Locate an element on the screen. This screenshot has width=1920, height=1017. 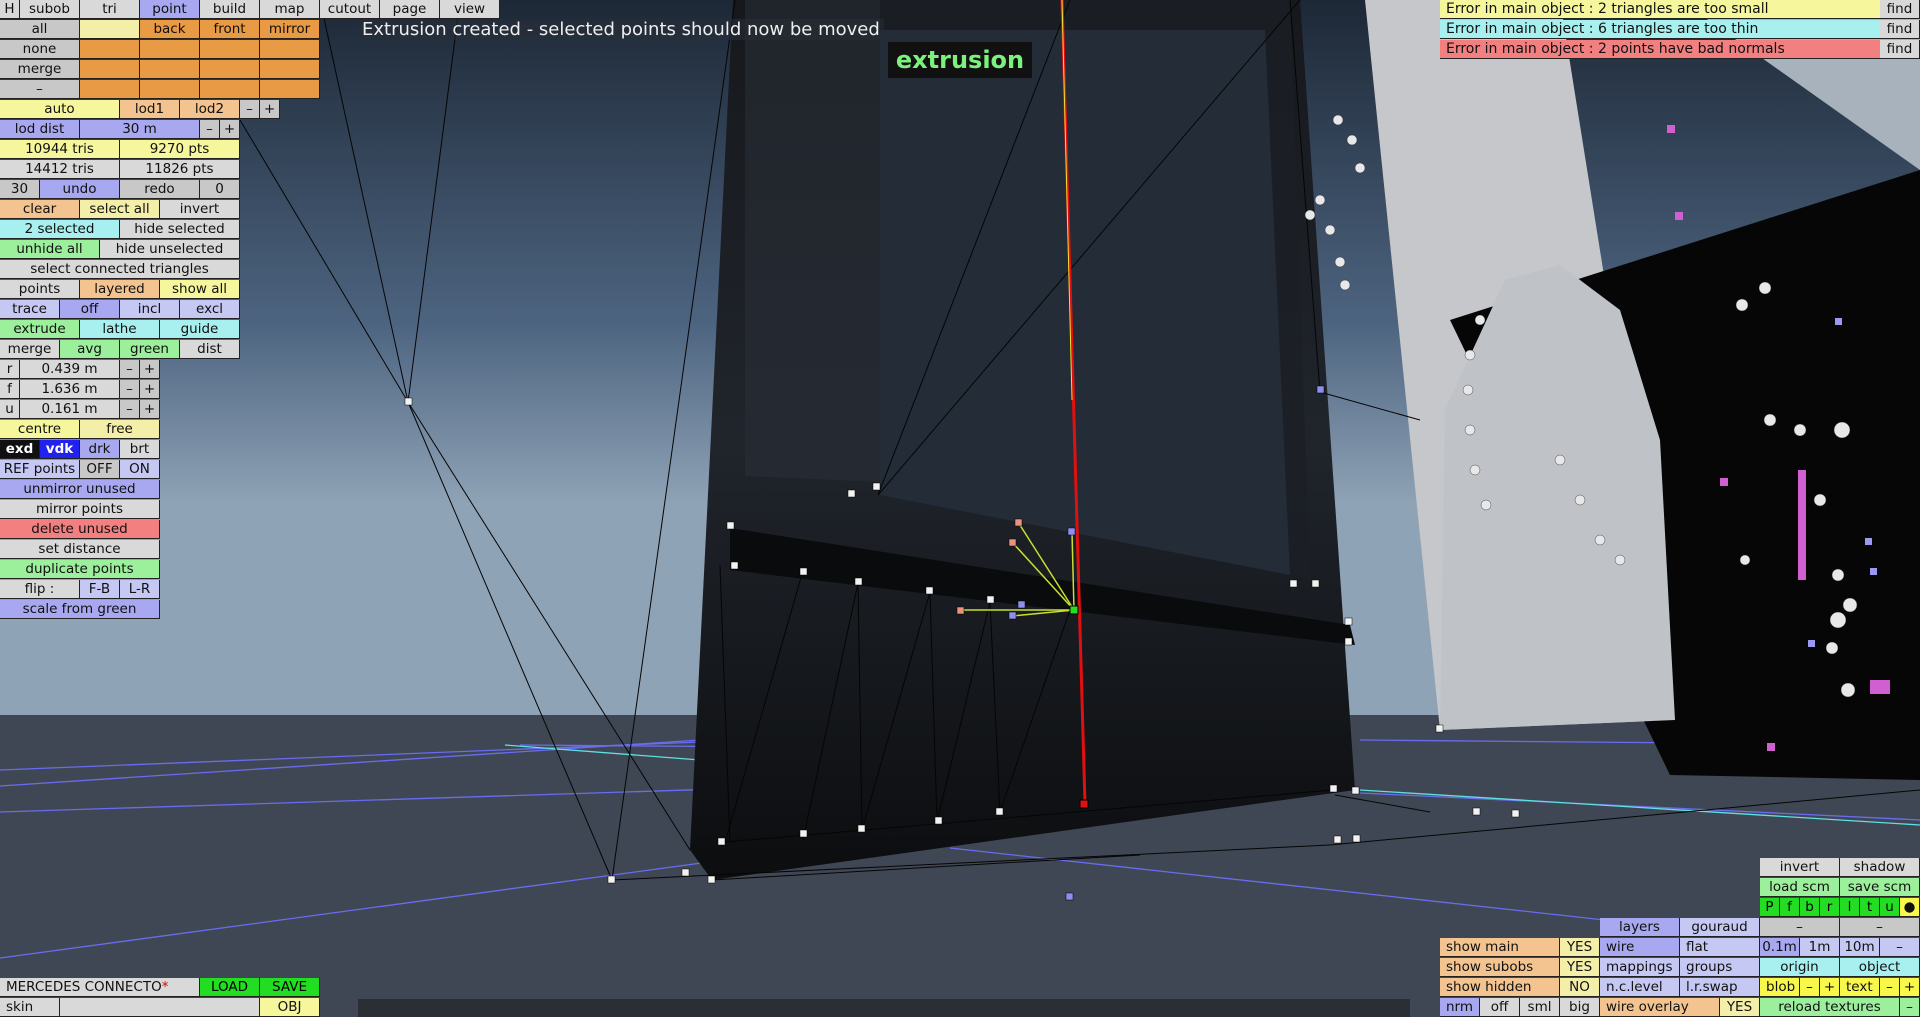
lod-dist-minus-button: – is located at coordinates (210, 129).